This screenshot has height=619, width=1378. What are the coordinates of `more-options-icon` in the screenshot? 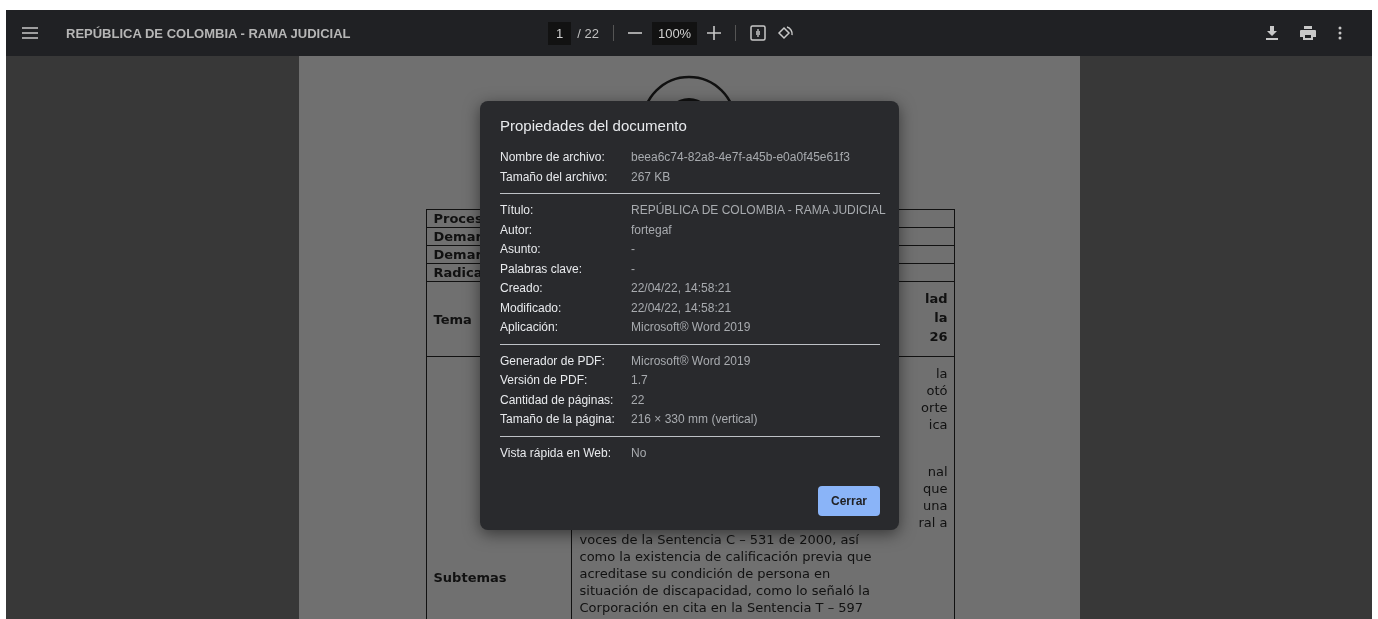 It's located at (1340, 33).